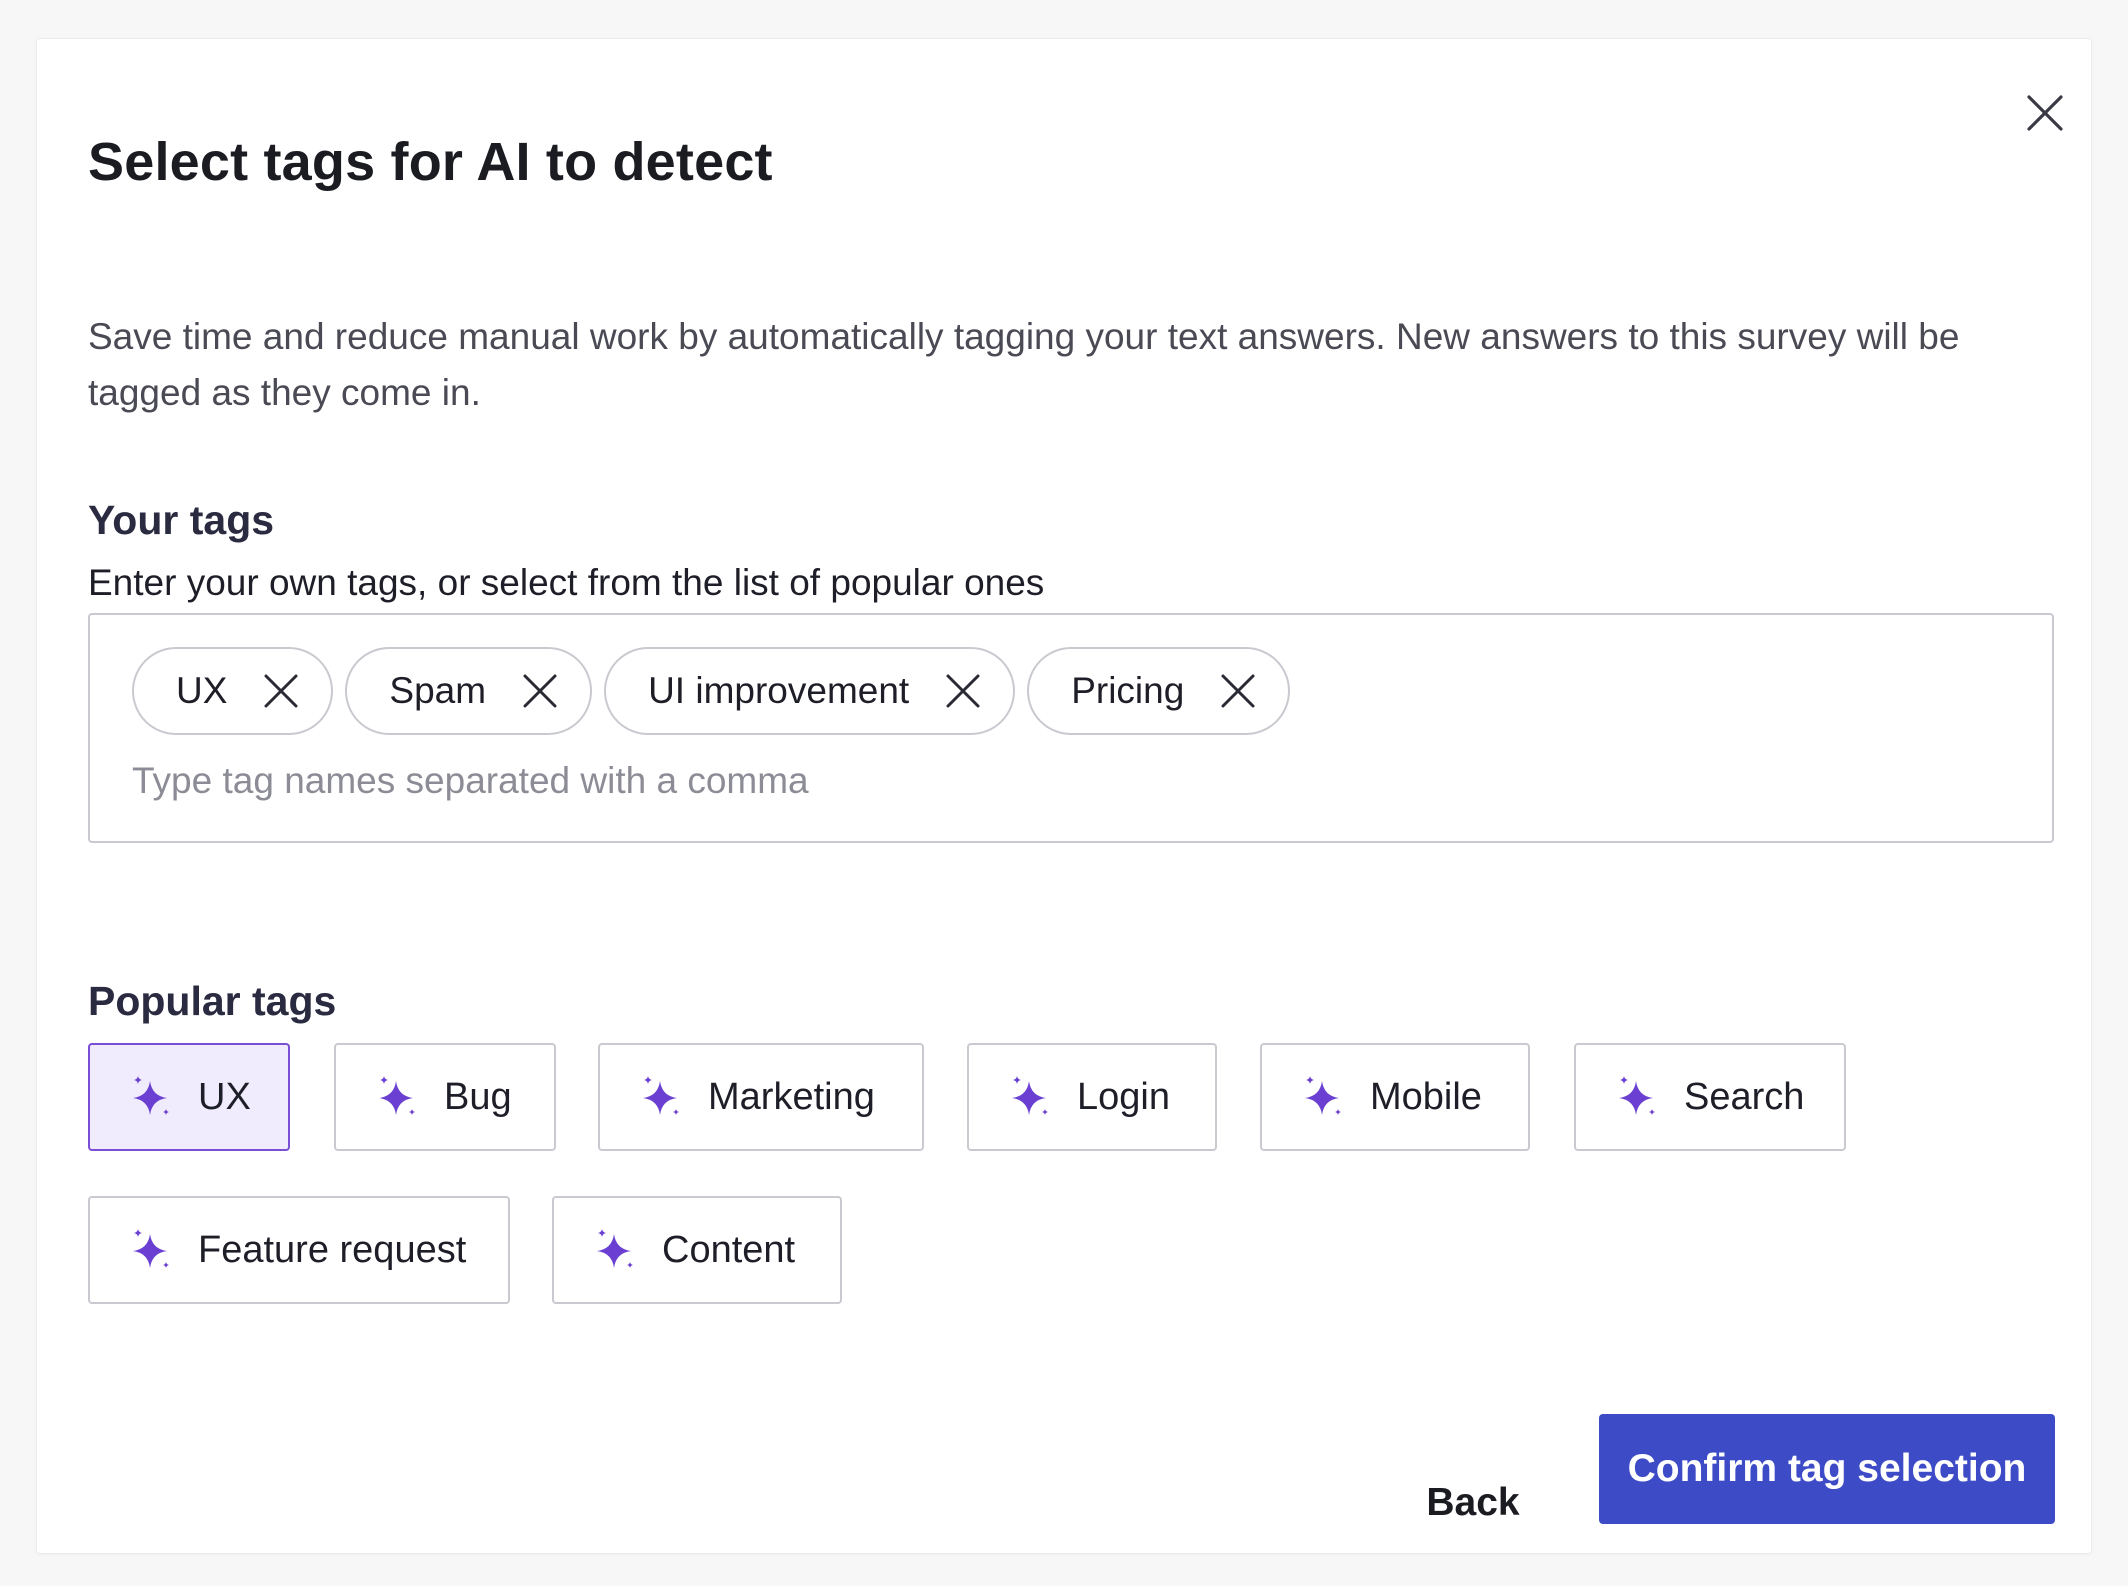 The width and height of the screenshot is (2128, 1586). I want to click on tag-chip-spam: Spam, so click(469, 691).